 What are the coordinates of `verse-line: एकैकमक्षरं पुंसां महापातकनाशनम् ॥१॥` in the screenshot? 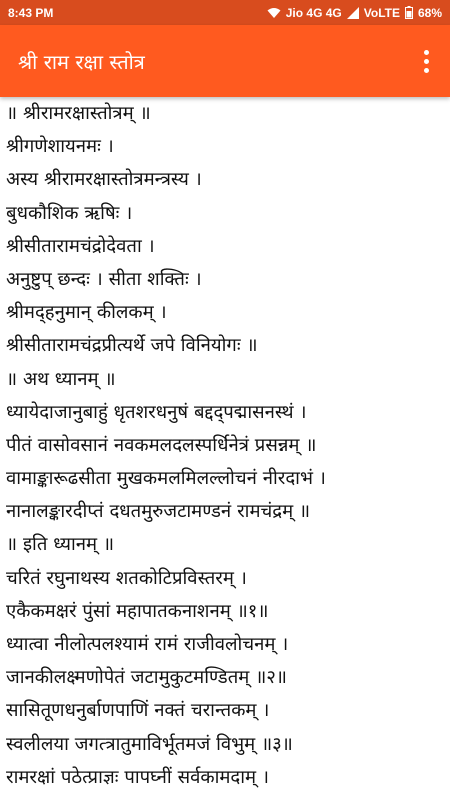 It's located at (137, 611).